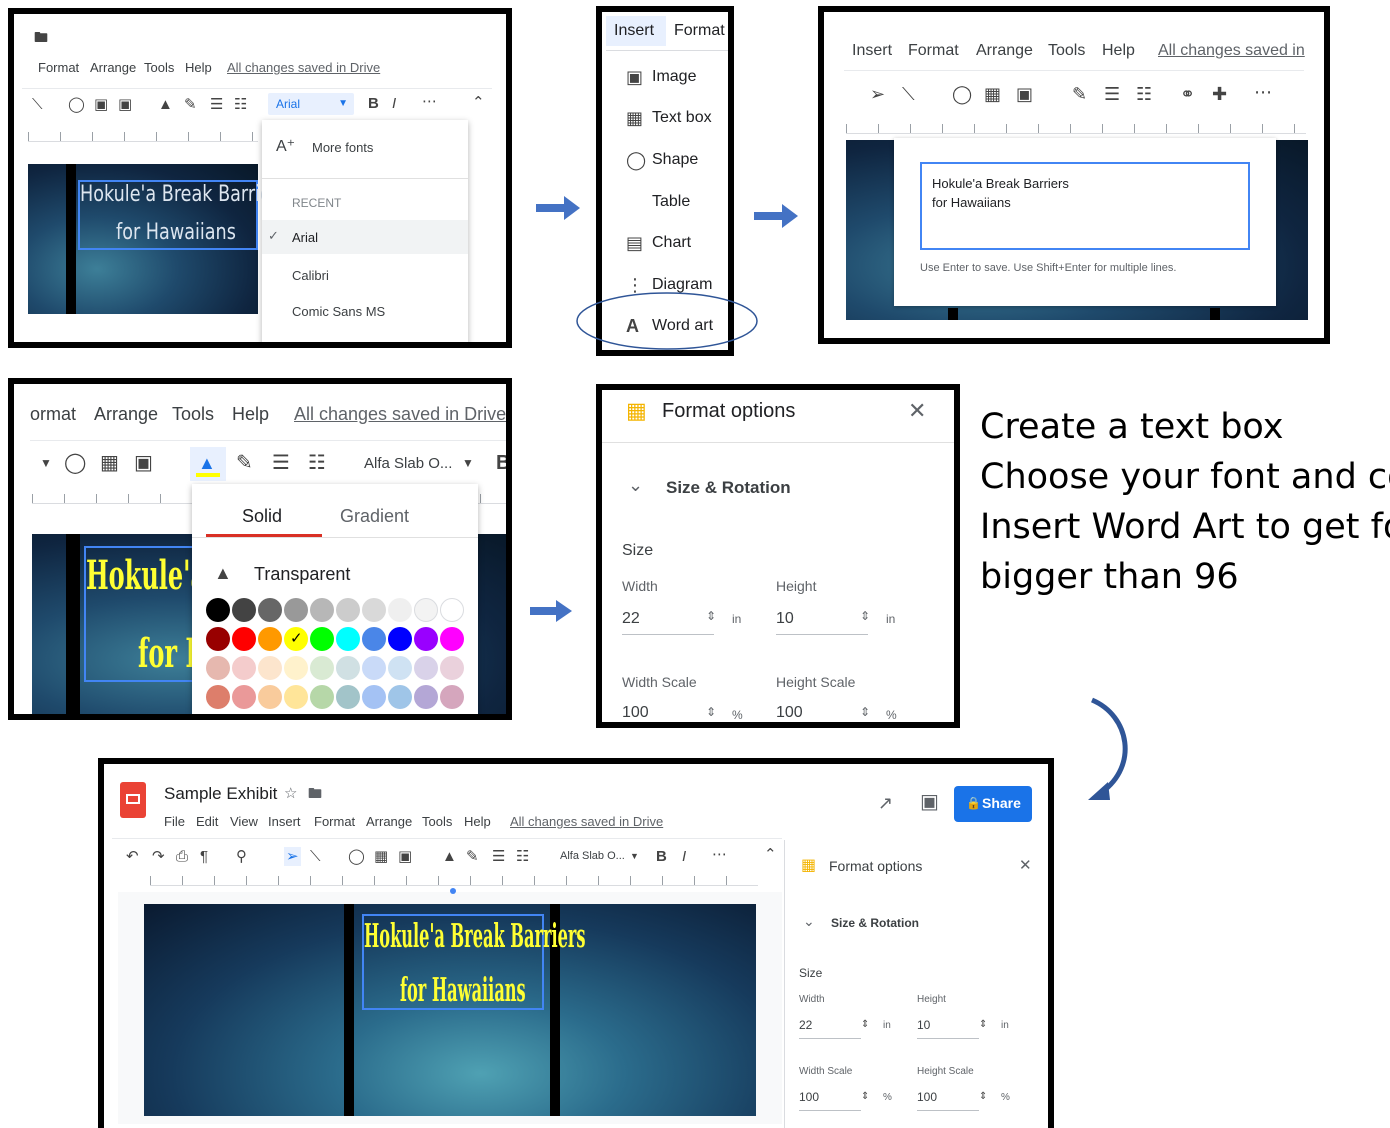 Image resolution: width=1390 pixels, height=1128 pixels. I want to click on font-select: Arial ▼, so click(311, 104).